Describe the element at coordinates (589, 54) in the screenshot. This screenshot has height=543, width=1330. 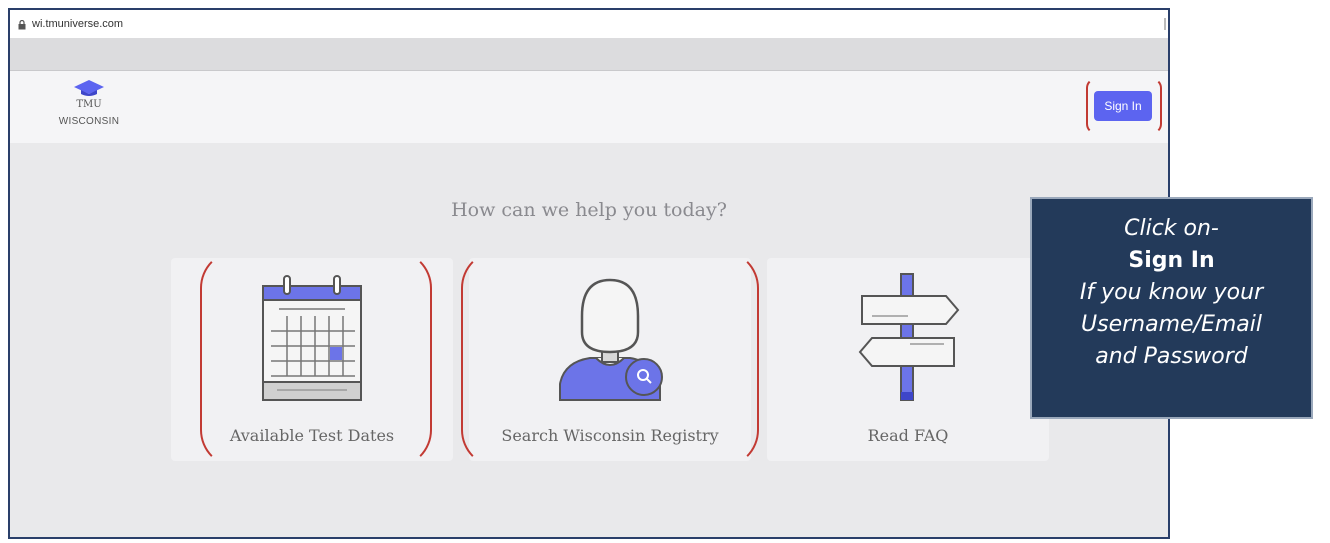
I see `tab-strip` at that location.